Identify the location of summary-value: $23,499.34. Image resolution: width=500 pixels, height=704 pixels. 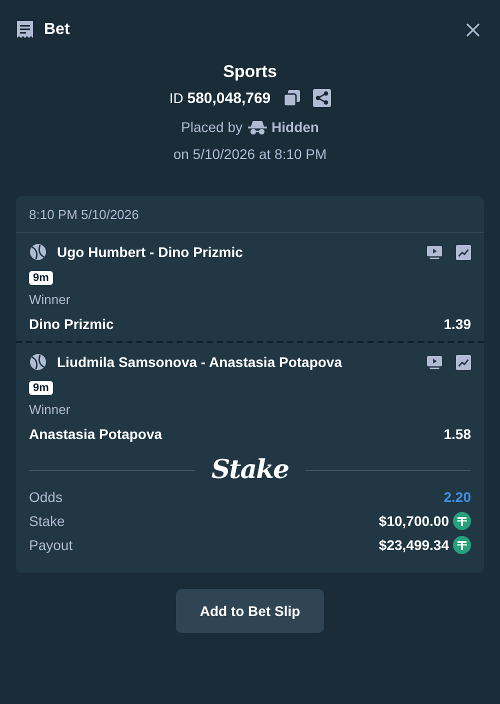
(413, 545).